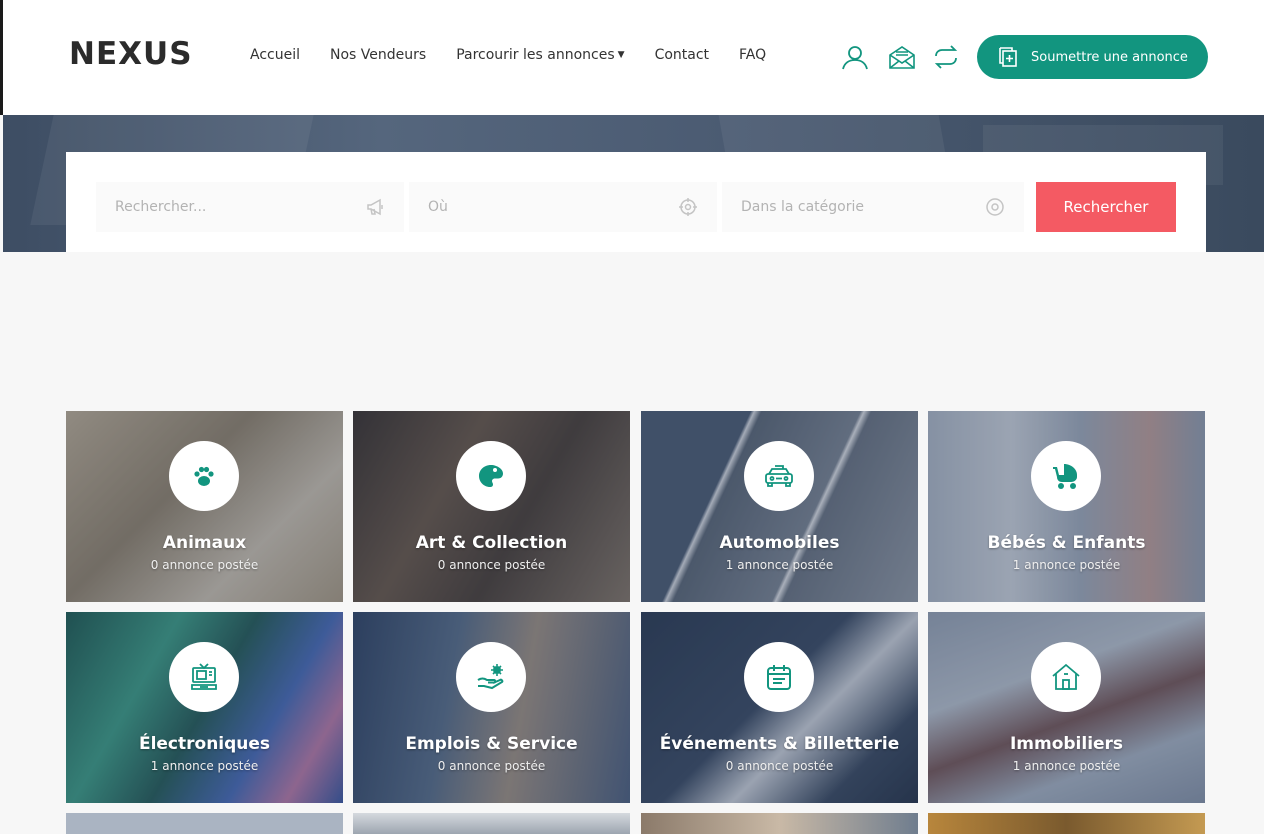 This screenshot has height=834, width=1264. I want to click on nav-label: Nos Vendeurs, so click(378, 55).